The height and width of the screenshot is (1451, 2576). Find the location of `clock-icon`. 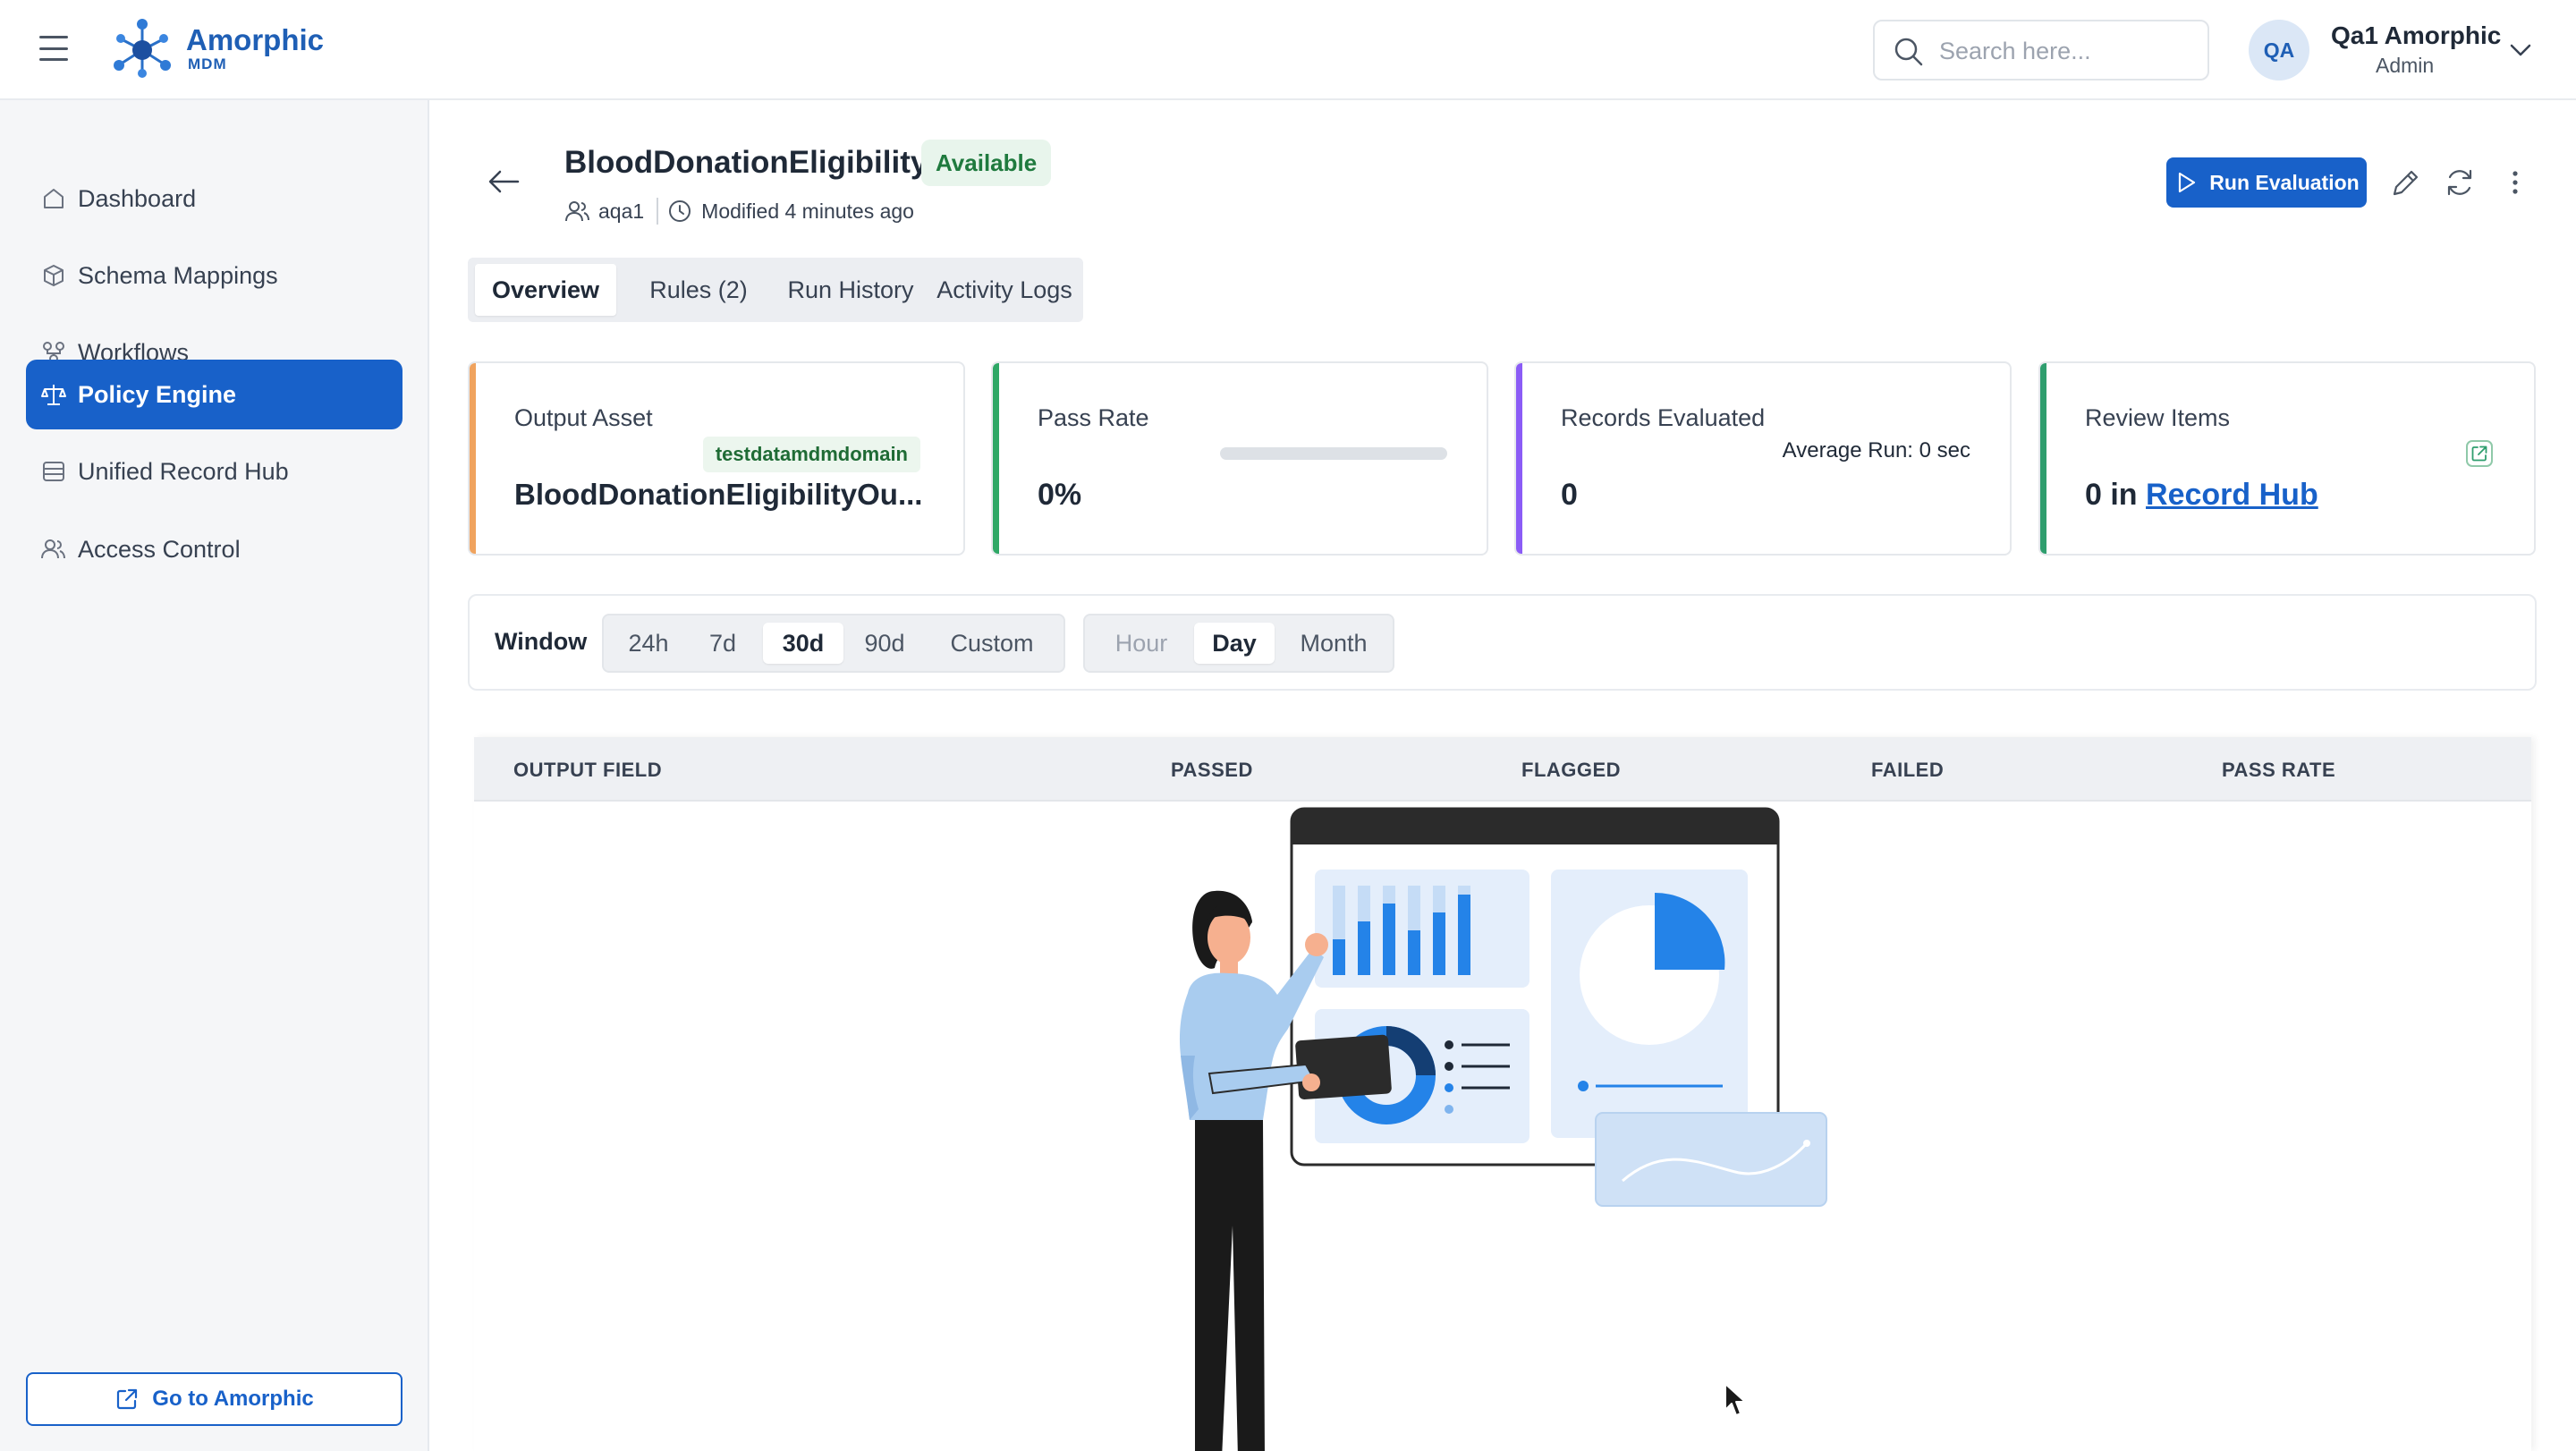

clock-icon is located at coordinates (680, 211).